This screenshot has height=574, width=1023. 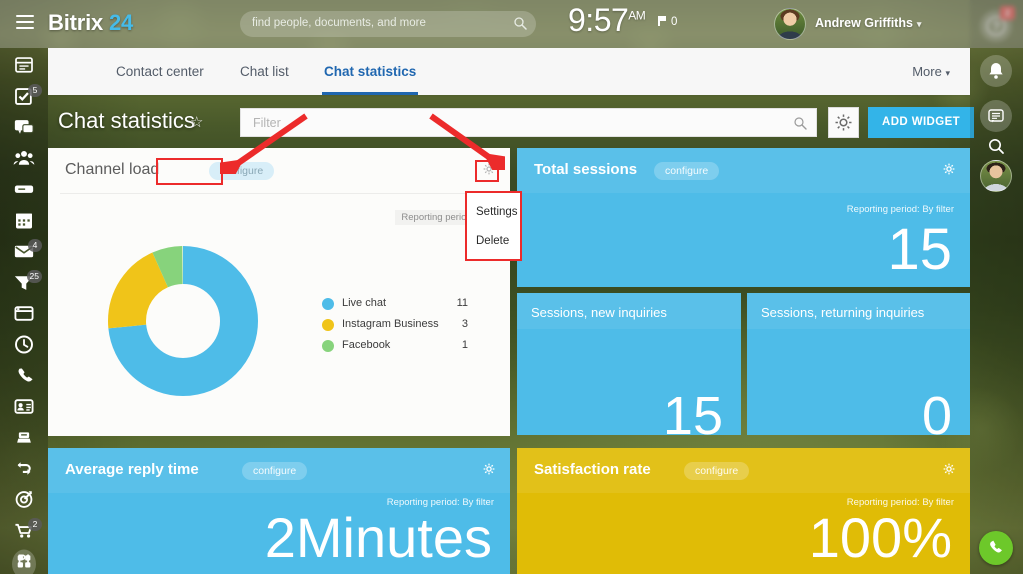 I want to click on sidebar-footer-label: PI, so click(x=24, y=559).